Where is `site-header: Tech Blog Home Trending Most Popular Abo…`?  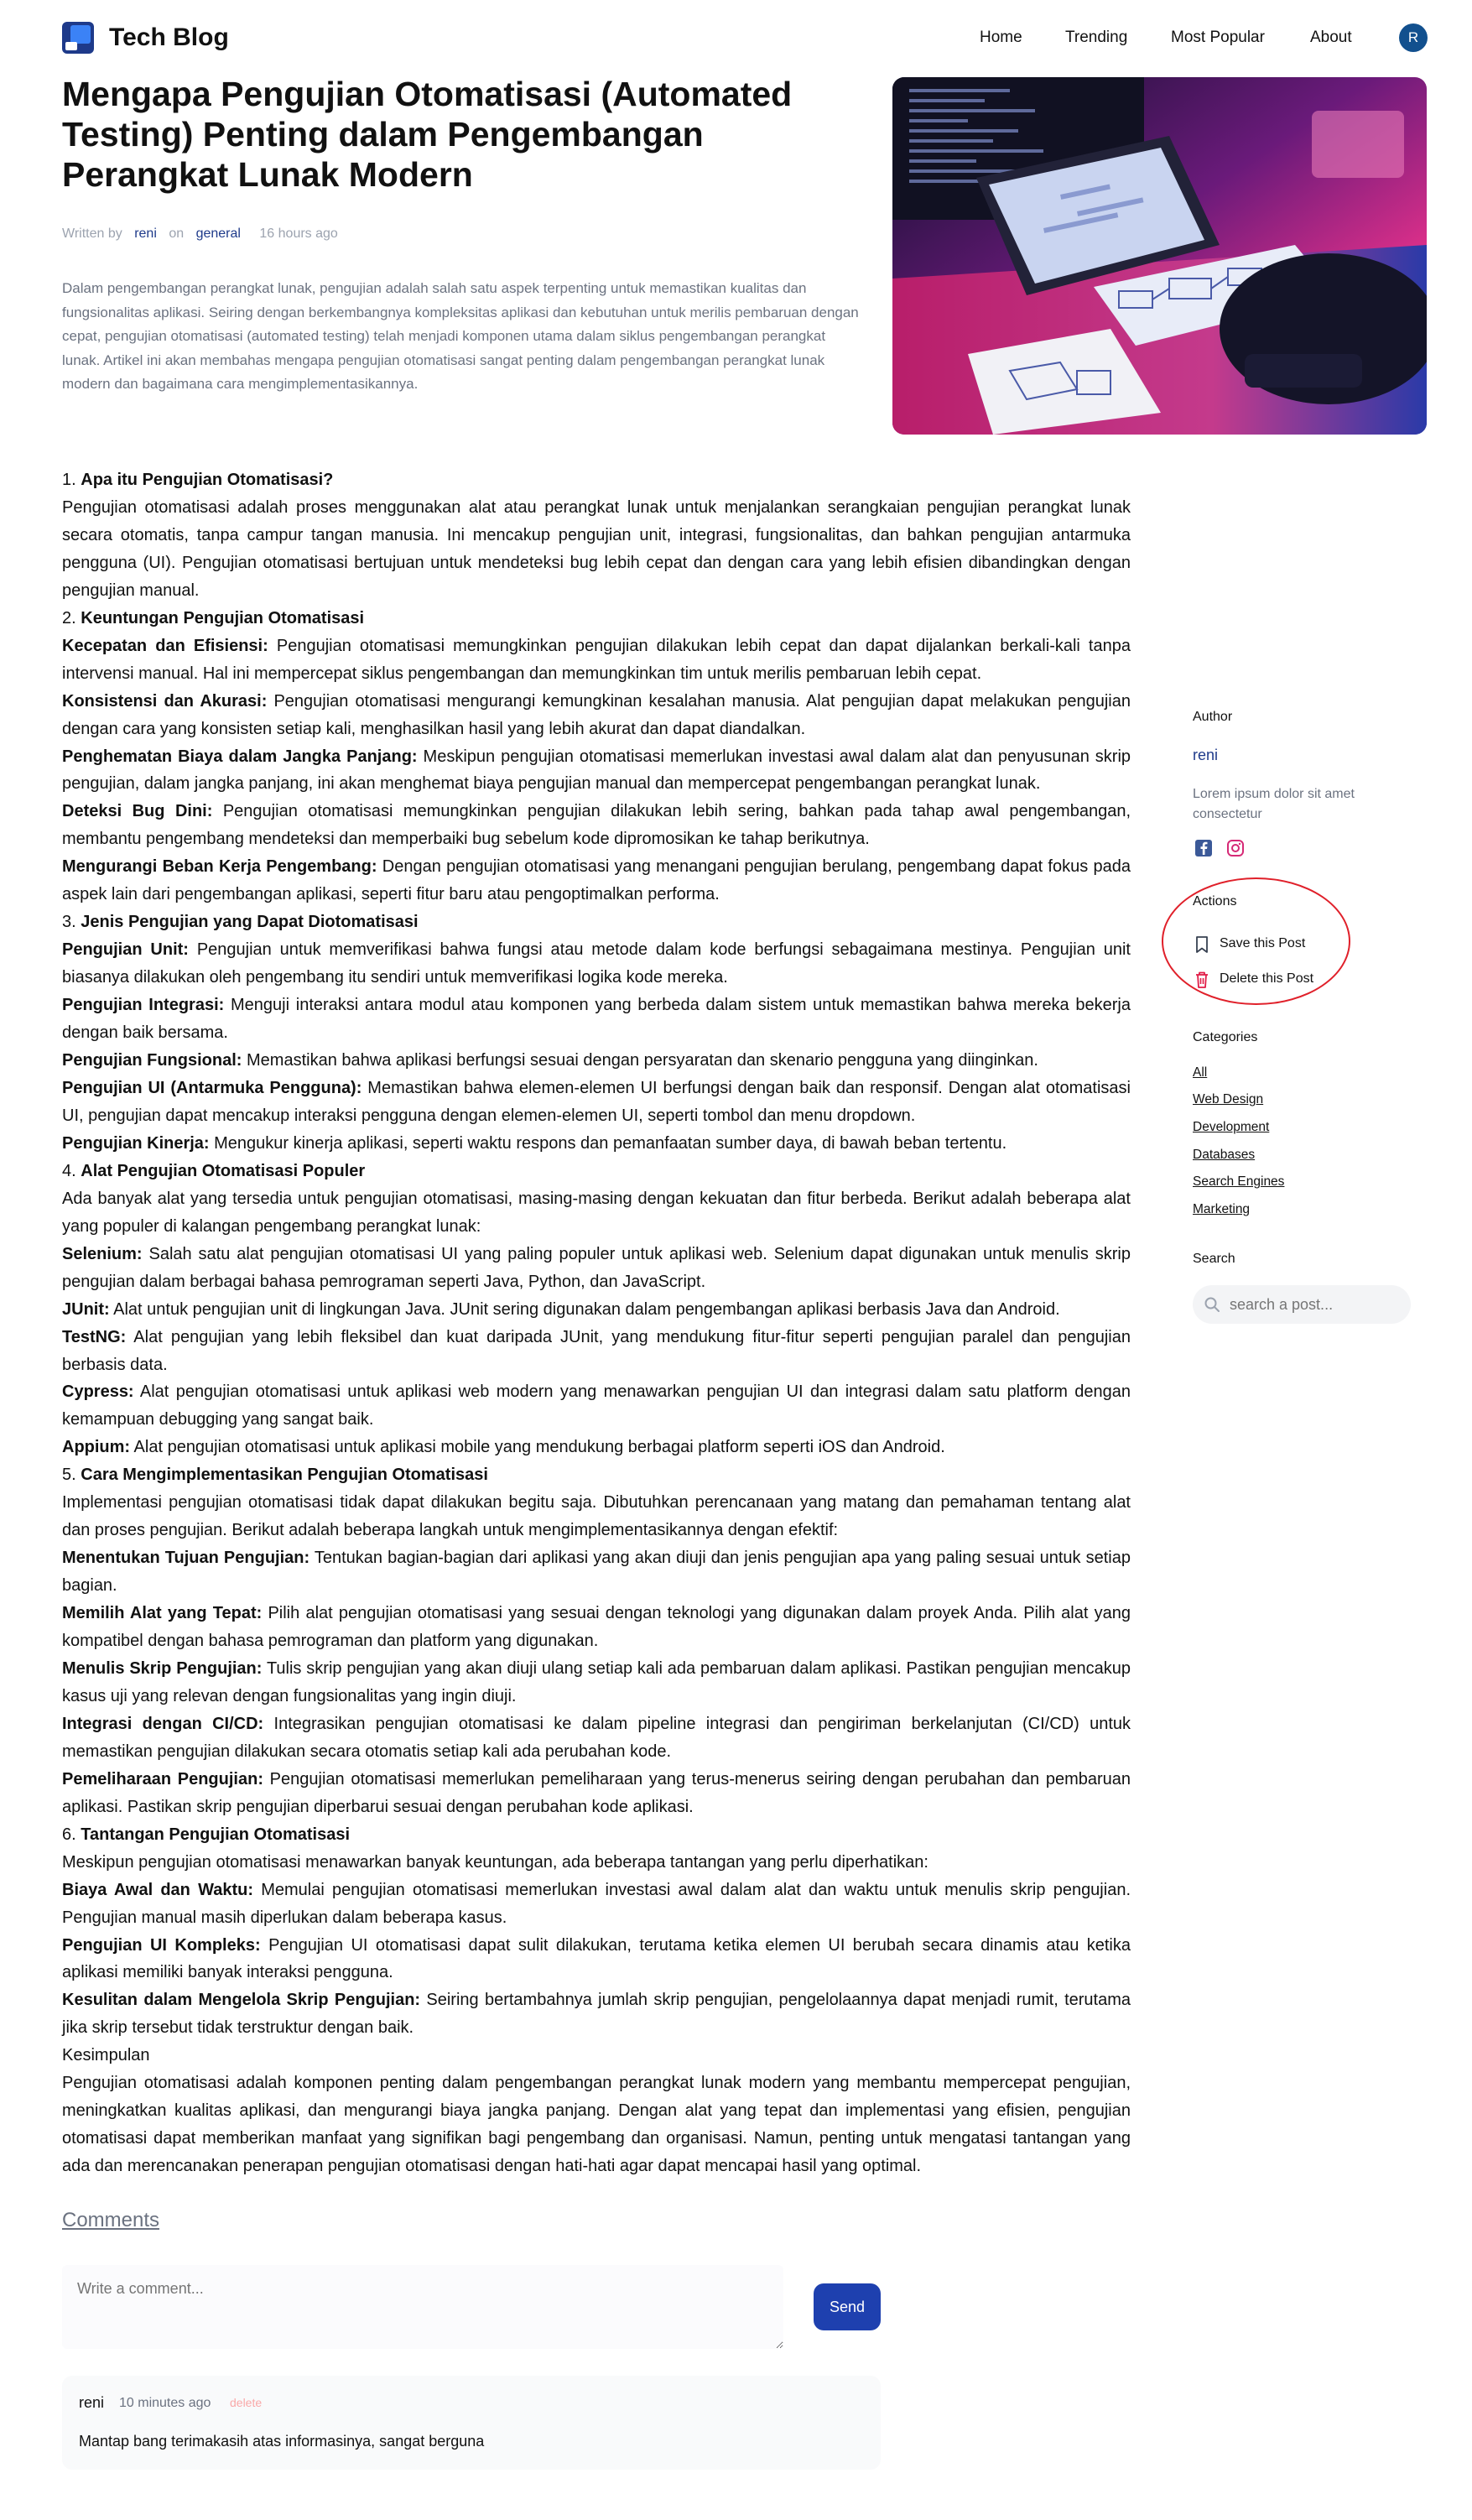
site-header: Tech Blog Home Trending Most Popular Abo… is located at coordinates (736, 38).